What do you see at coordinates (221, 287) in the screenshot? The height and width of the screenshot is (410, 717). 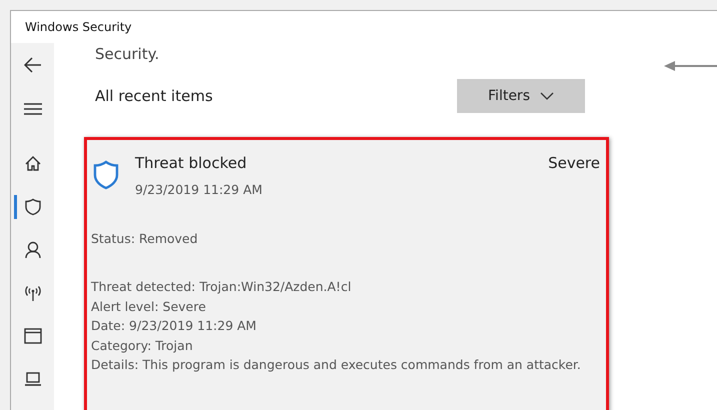 I see `detail-line: Threat detected: Trojan:Win32/Azden.A!cl` at bounding box center [221, 287].